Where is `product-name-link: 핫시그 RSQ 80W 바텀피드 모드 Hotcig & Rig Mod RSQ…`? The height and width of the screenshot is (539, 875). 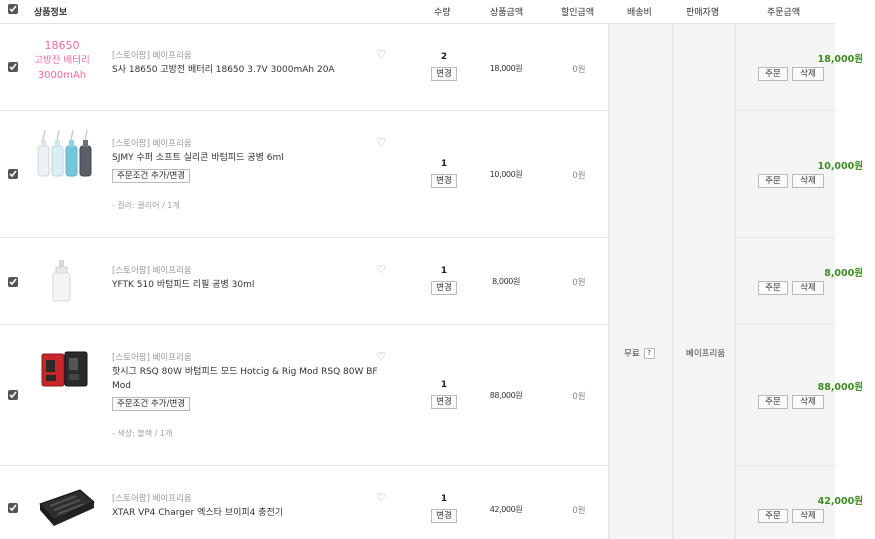 product-name-link: 핫시그 RSQ 80W 바텀피드 모드 Hotcig & Rig Mod RSQ… is located at coordinates (247, 379).